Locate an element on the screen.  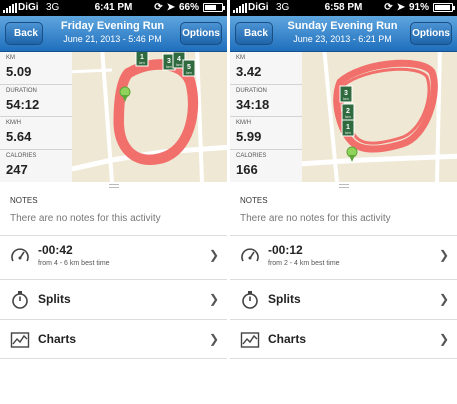
stat-distance: KM 5.09 is located at coordinates (36, 68).